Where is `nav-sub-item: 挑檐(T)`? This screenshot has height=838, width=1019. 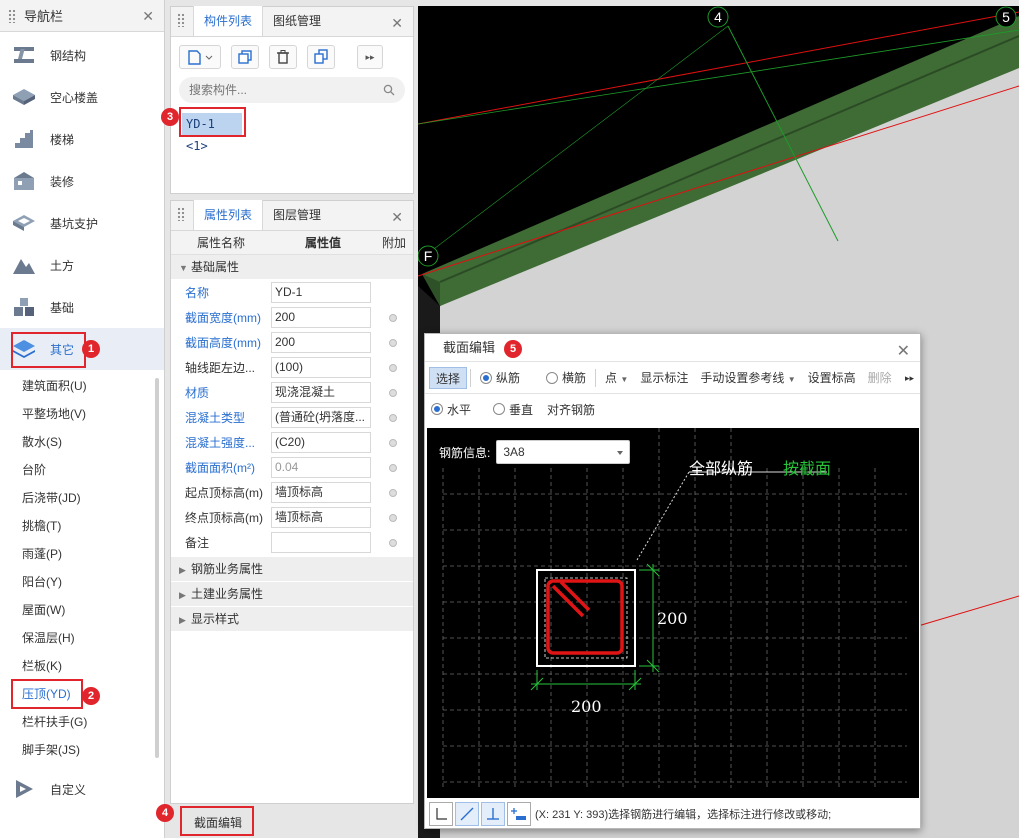
nav-sub-item: 挑檐(T) is located at coordinates (82, 526).